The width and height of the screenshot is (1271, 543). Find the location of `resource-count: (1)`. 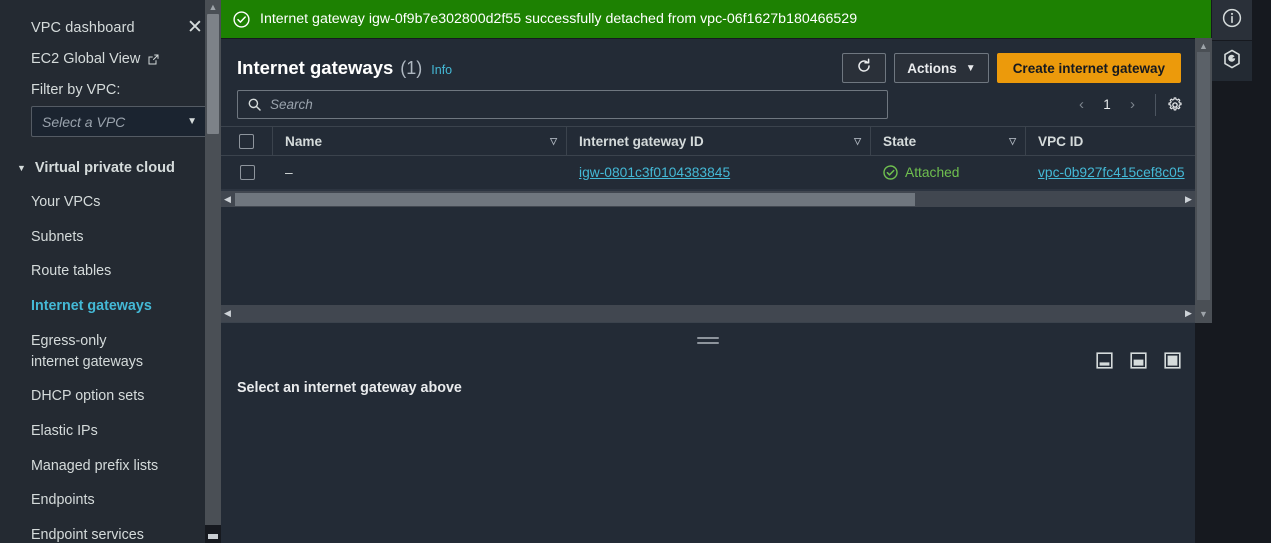

resource-count: (1) is located at coordinates (411, 68).